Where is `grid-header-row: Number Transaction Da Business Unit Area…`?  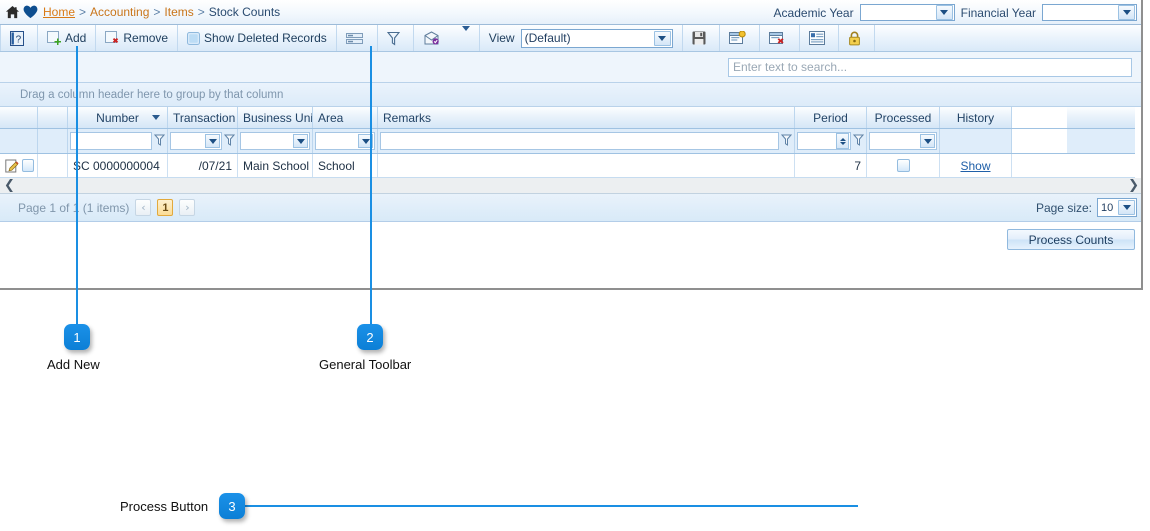 grid-header-row: Number Transaction Da Business Unit Area… is located at coordinates (567, 118).